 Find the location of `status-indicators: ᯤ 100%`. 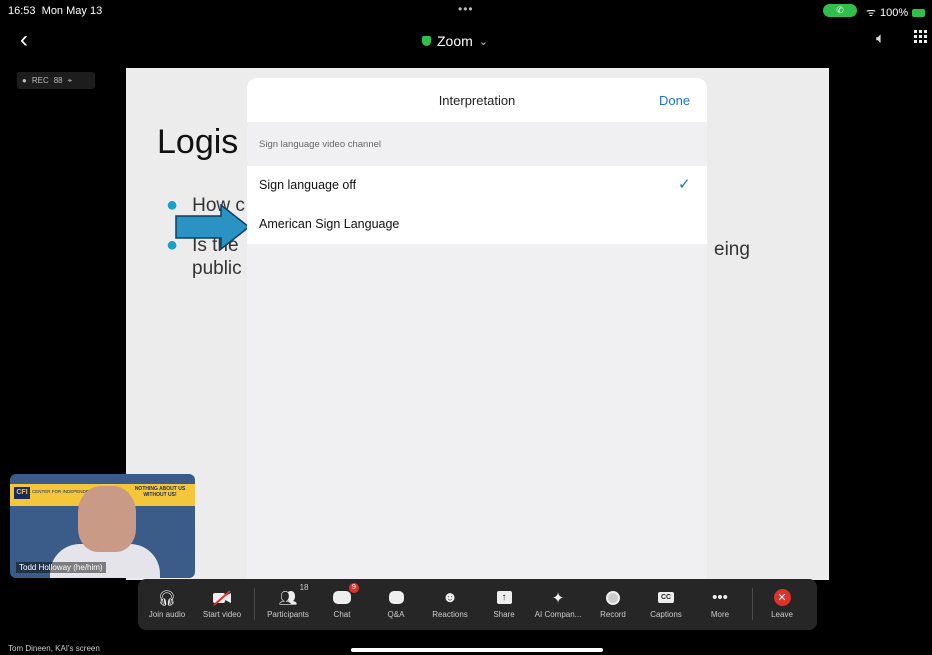

status-indicators: ᯤ 100% is located at coordinates (896, 12).